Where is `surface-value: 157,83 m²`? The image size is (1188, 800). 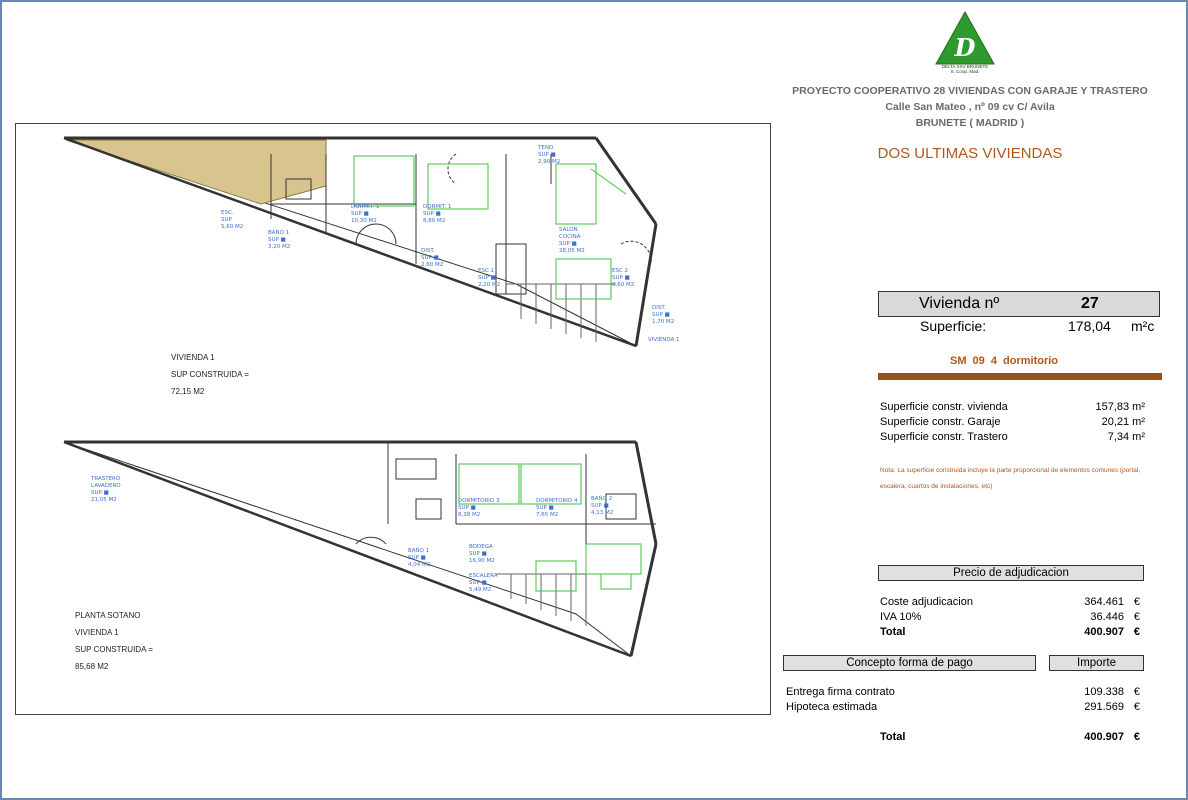
surface-value: 157,83 m² is located at coordinates (1120, 407).